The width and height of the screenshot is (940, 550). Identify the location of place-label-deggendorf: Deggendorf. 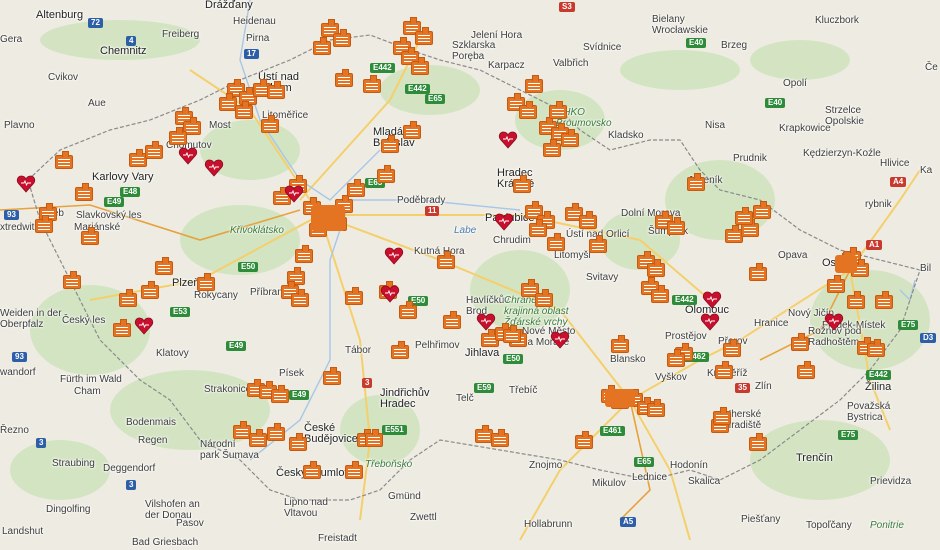
(129, 468).